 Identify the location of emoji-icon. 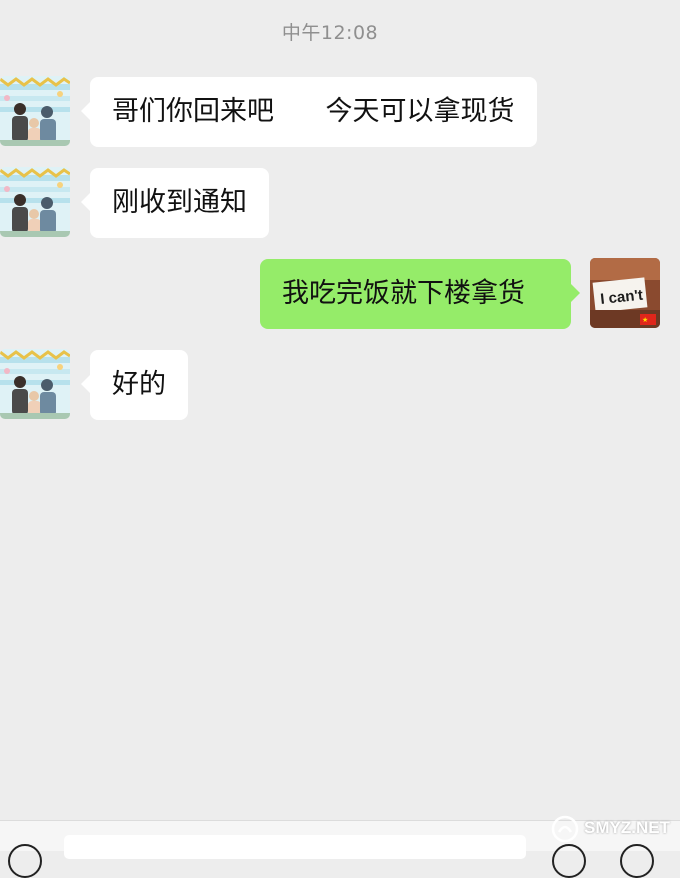
(569, 861).